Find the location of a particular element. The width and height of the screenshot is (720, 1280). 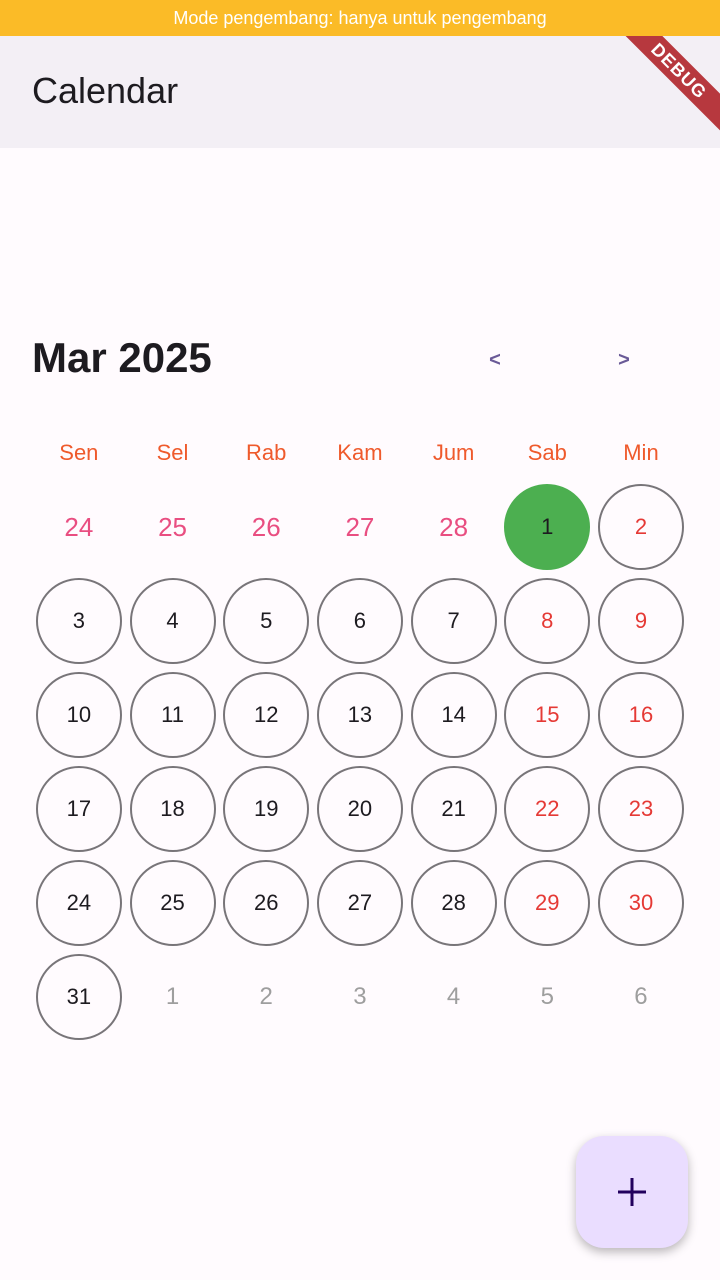

day-button: 7 is located at coordinates (453, 621).